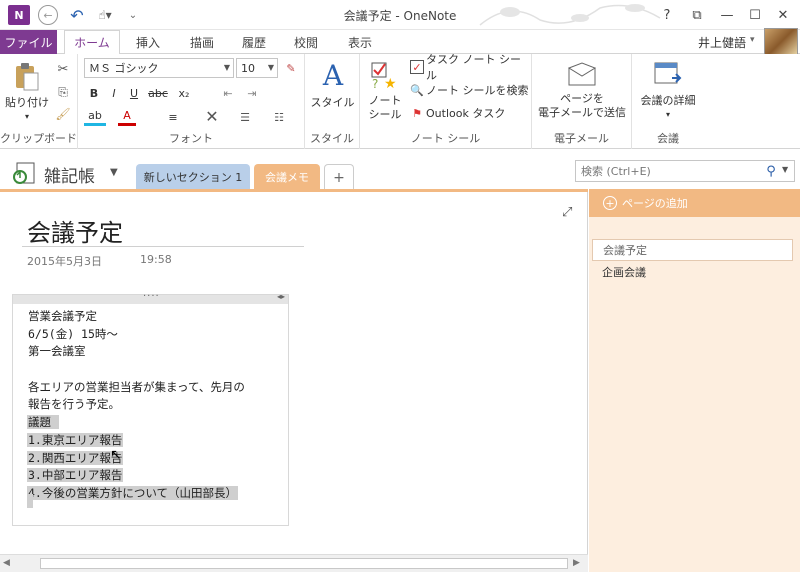  What do you see at coordinates (252, 93) in the screenshot?
I see `increase-indent-icon: ⇥` at bounding box center [252, 93].